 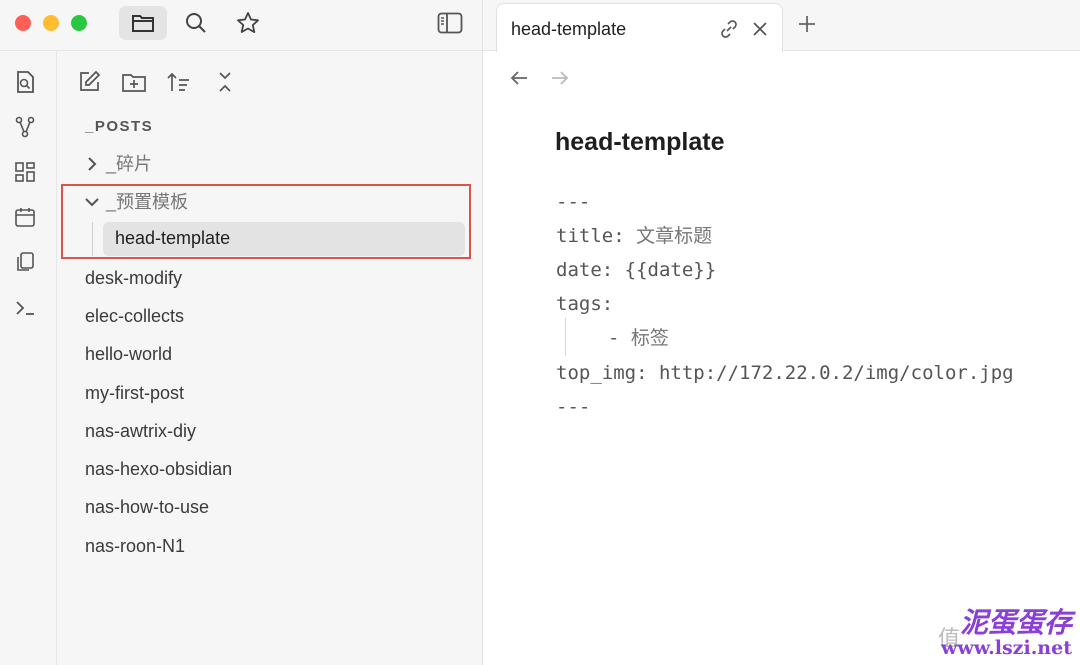 I want to click on file-item: my-first-post, so click(x=134, y=393).